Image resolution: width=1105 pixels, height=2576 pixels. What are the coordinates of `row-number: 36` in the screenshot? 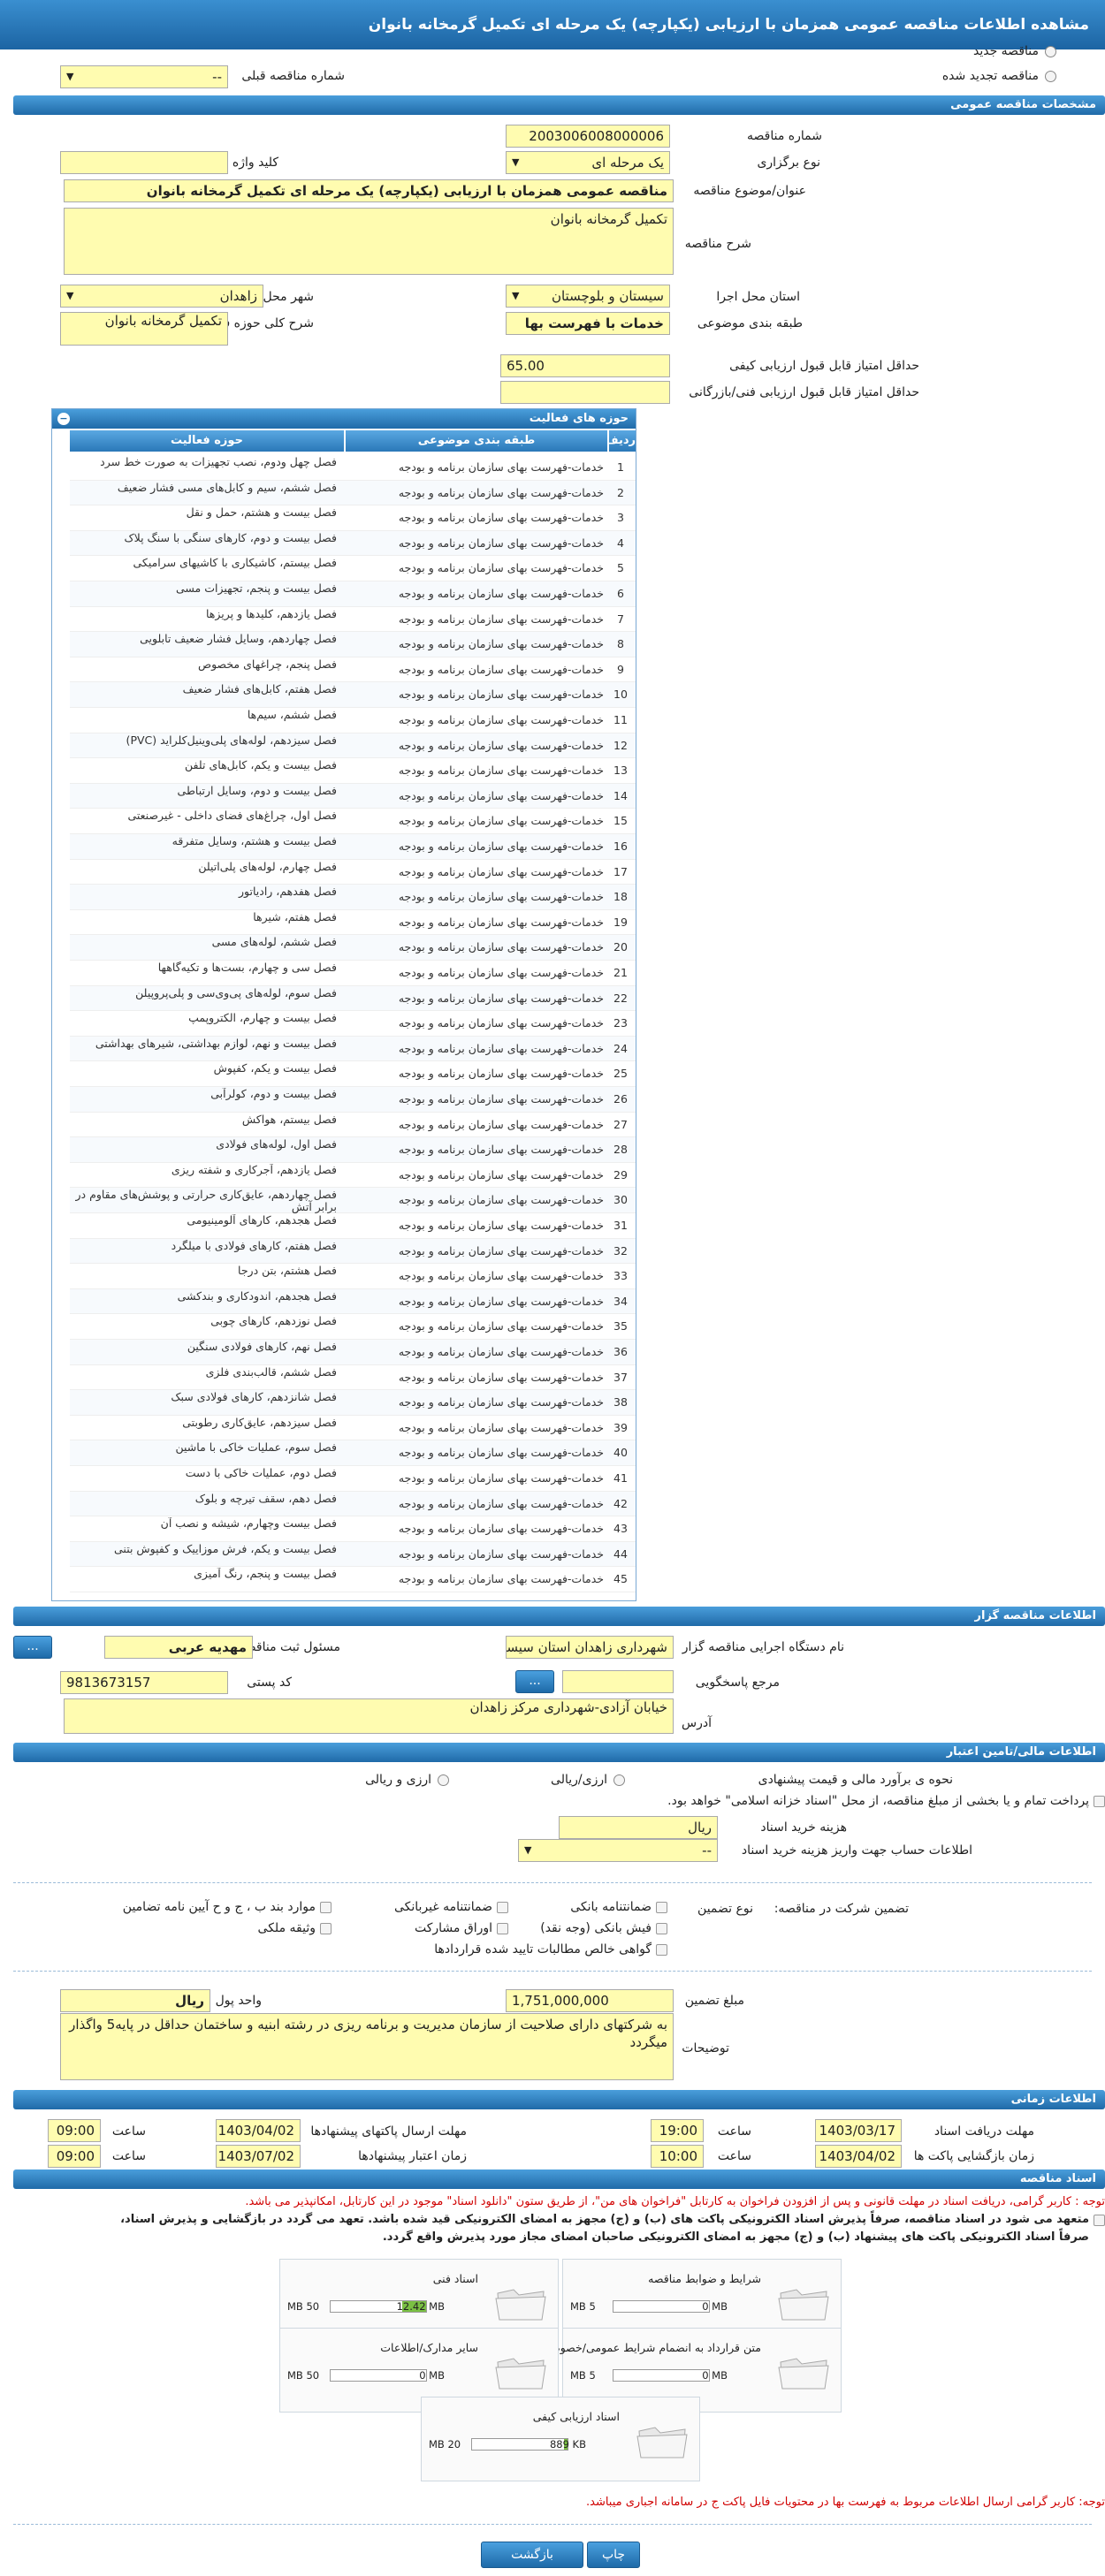 It's located at (620, 1351).